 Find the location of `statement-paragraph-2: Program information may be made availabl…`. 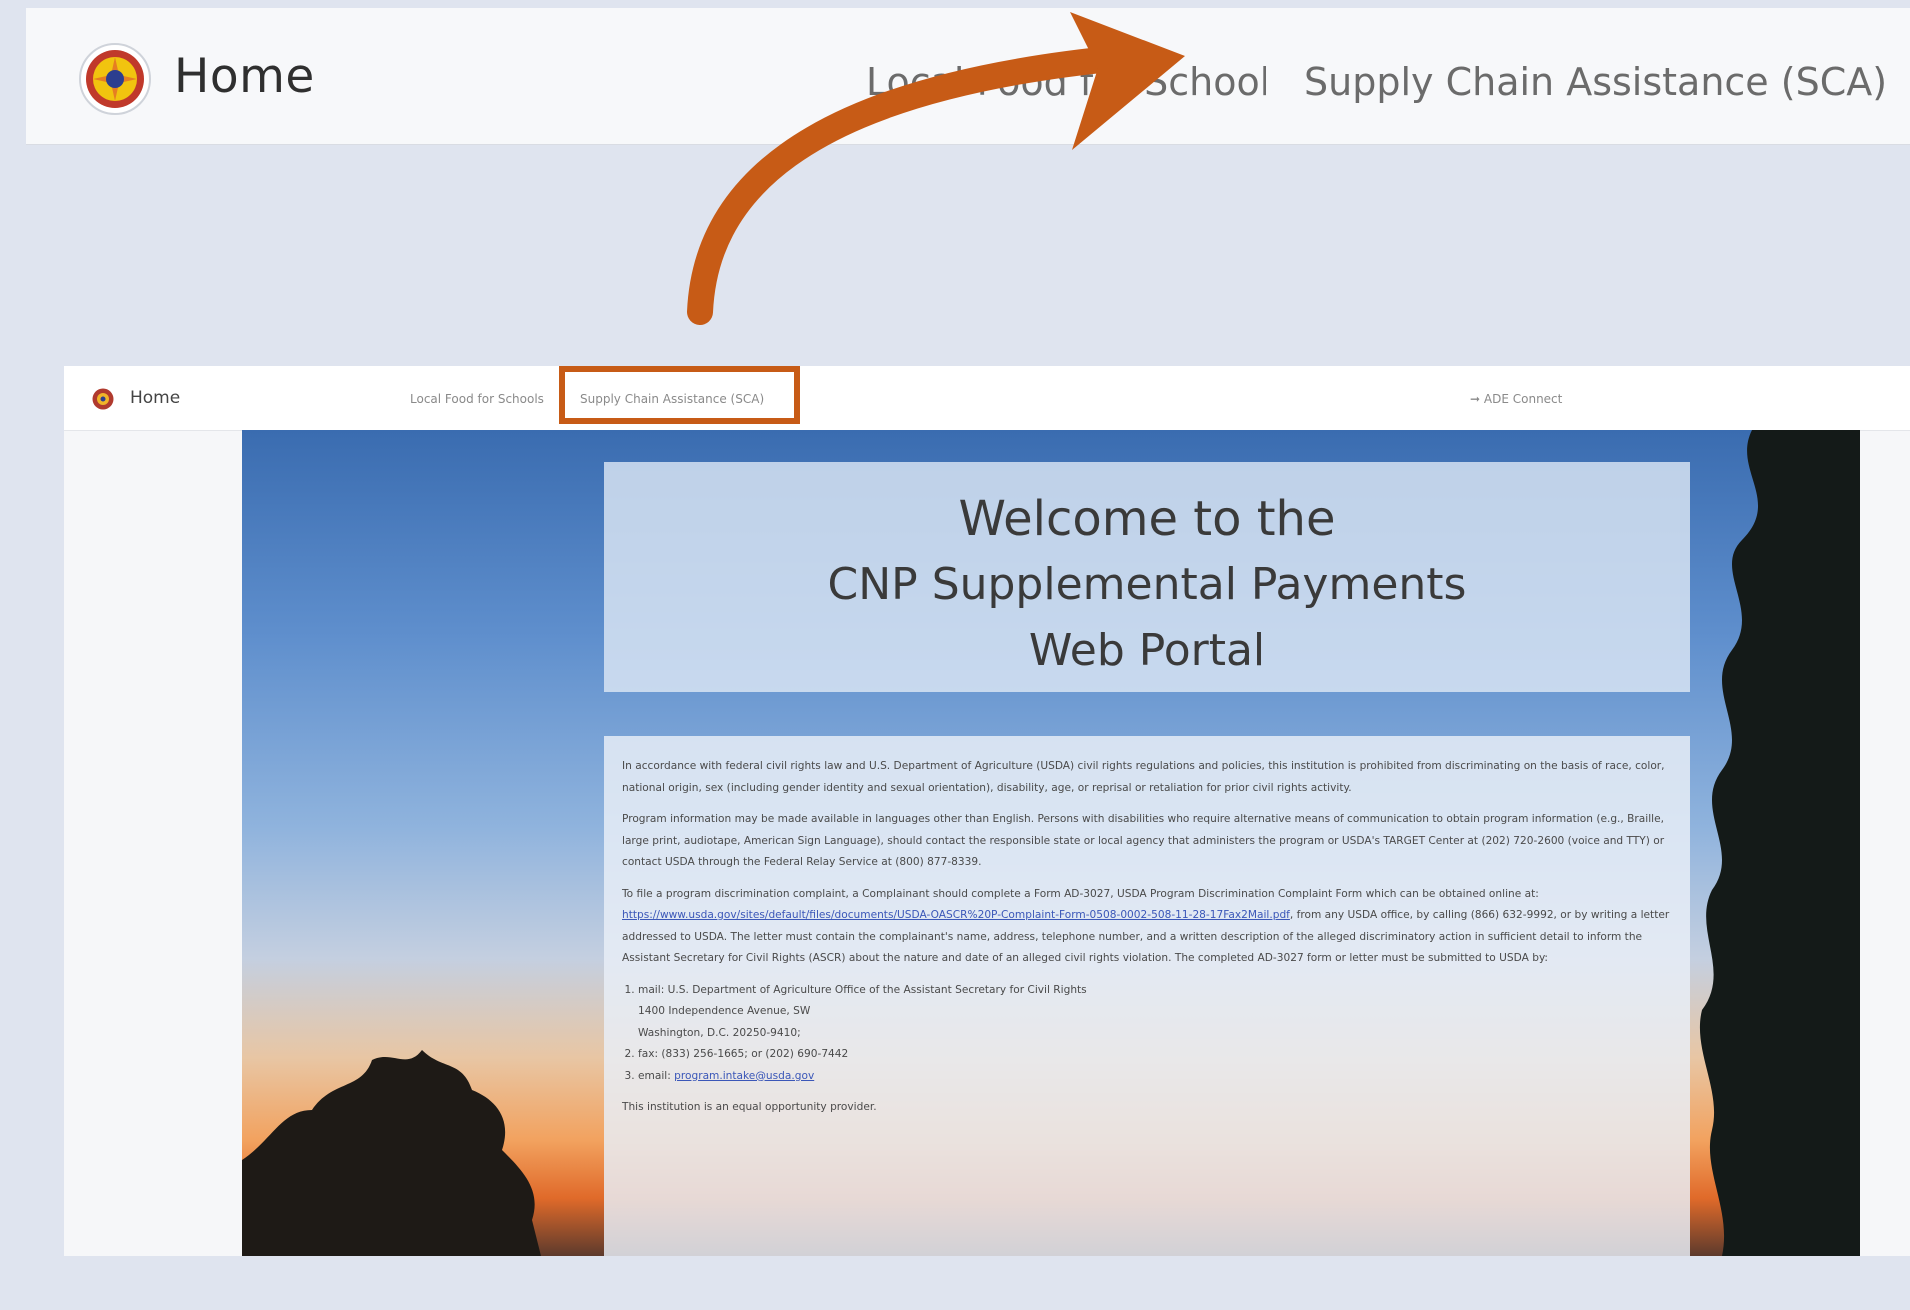

statement-paragraph-2: Program information may be made availabl… is located at coordinates (1143, 840).